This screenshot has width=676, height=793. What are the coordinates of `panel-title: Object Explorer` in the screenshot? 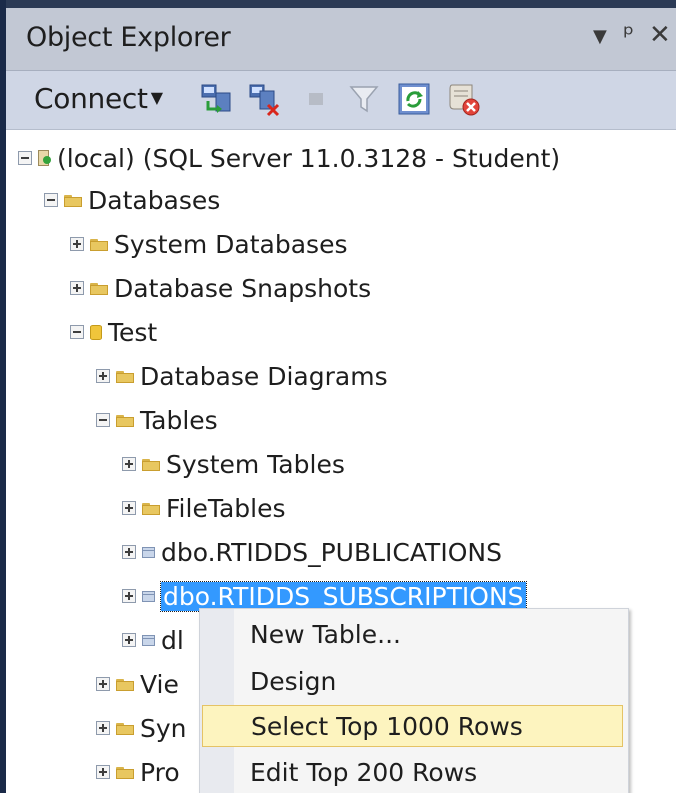 It's located at (128, 37).